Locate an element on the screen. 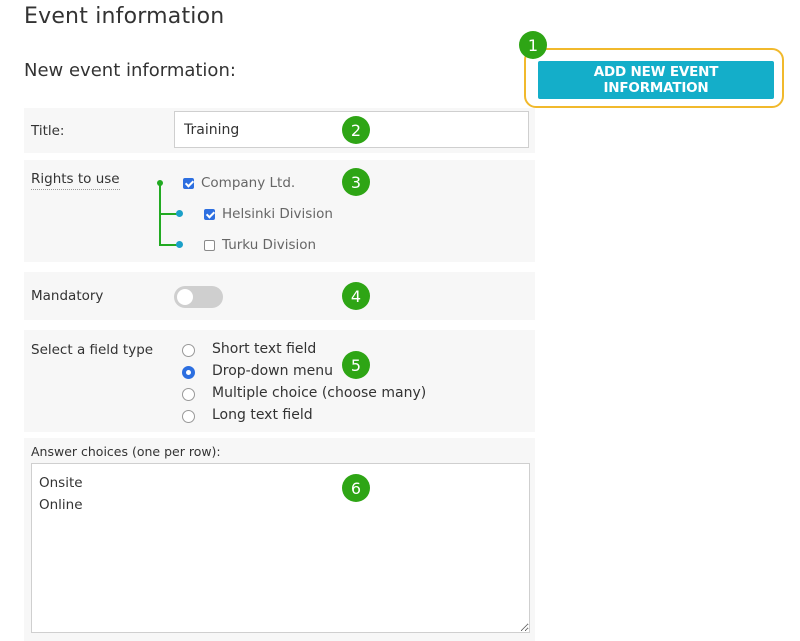  rights-label: Rights to use is located at coordinates (75, 180).